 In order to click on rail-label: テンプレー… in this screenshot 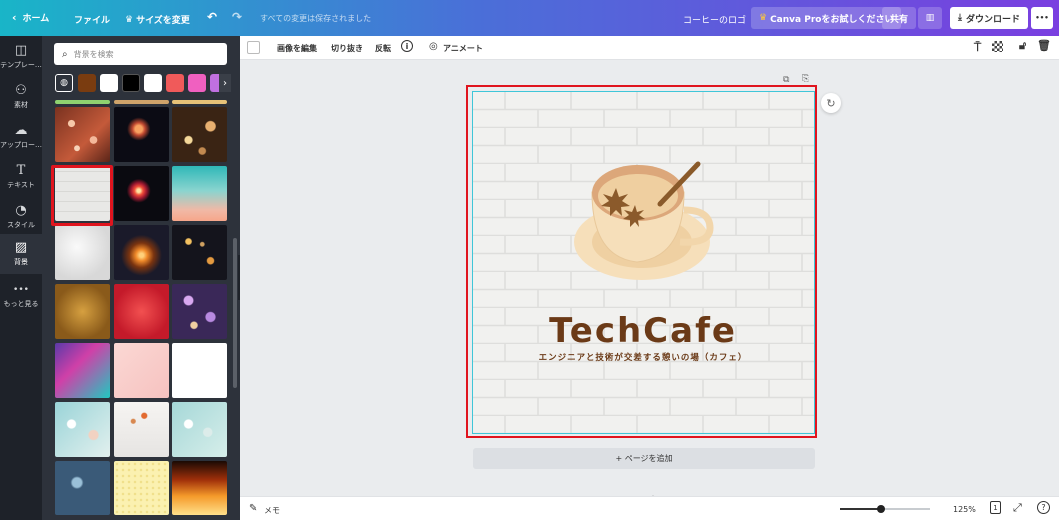, I will do `click(21, 65)`.